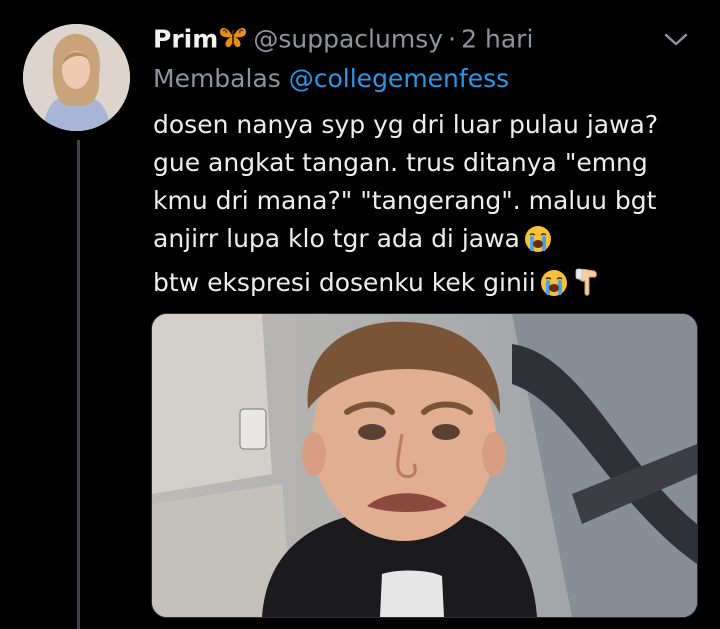 The image size is (720, 629). Describe the element at coordinates (185, 39) in the screenshot. I see `display-name: Prim` at that location.